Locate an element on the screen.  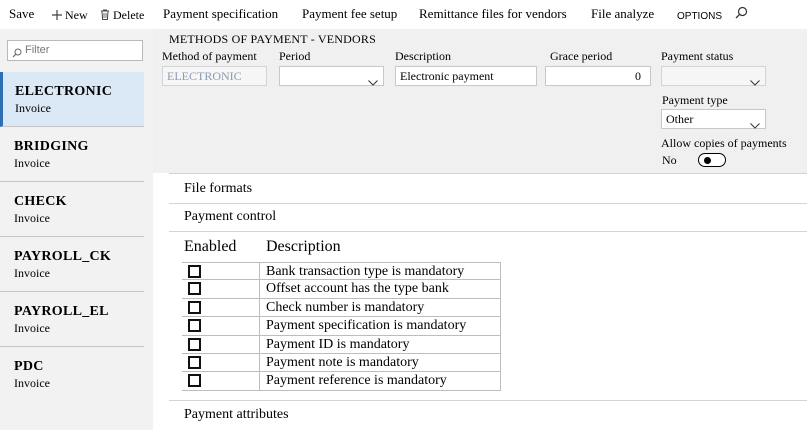
row-description: Payment reference is mandatory is located at coordinates (353, 381).